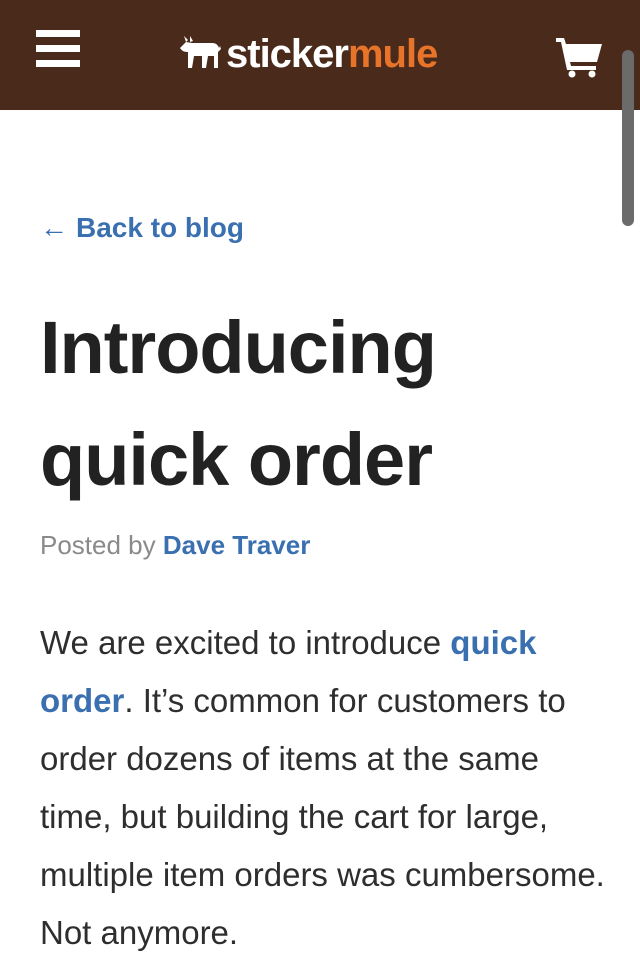 The width and height of the screenshot is (640, 959). Describe the element at coordinates (287, 54) in the screenshot. I see `brand-name-sticker: sticker` at that location.